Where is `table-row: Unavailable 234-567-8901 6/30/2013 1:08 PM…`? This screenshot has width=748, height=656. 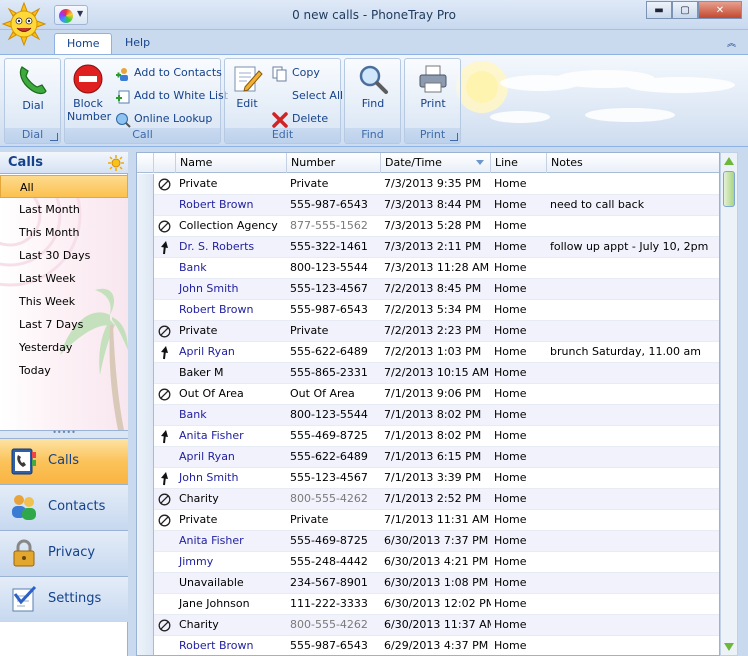
table-row: Unavailable 234-567-8901 6/30/2013 1:08 PM… is located at coordinates (428, 583).